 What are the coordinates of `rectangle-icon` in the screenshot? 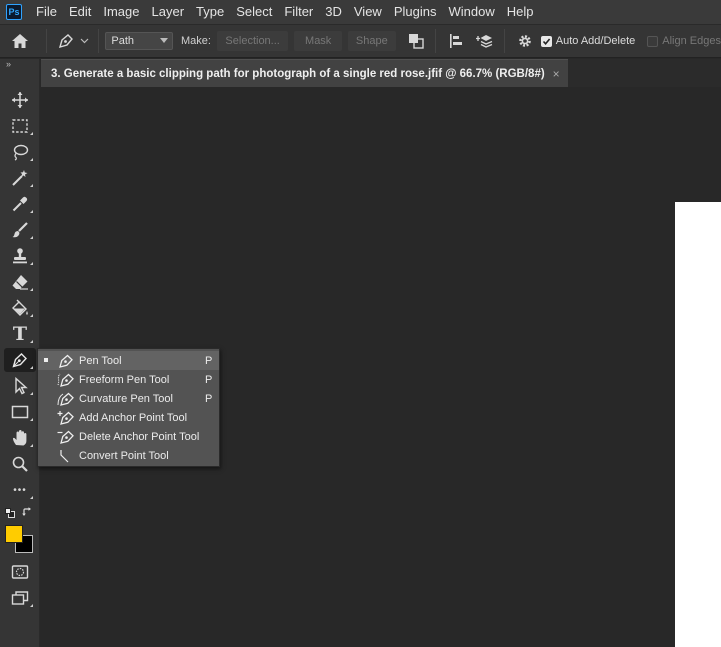 It's located at (20, 412).